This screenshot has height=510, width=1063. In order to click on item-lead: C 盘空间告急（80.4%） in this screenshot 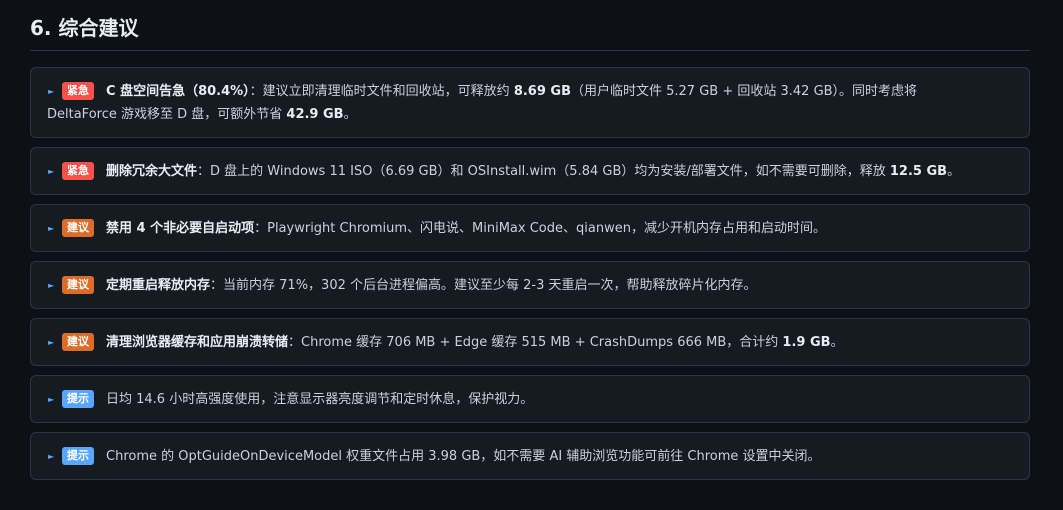, I will do `click(178, 91)`.